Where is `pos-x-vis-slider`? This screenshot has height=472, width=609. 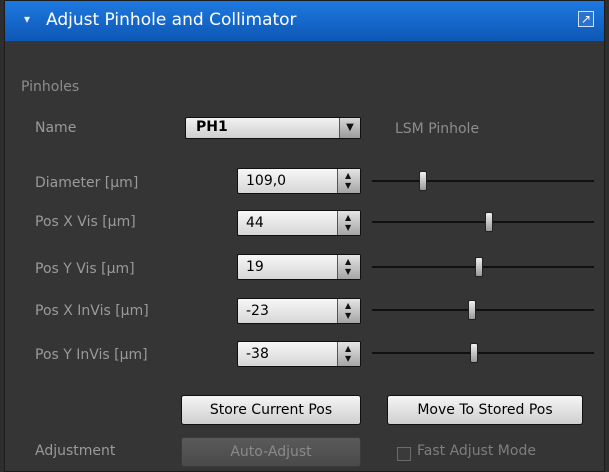
pos-x-vis-slider is located at coordinates (483, 222).